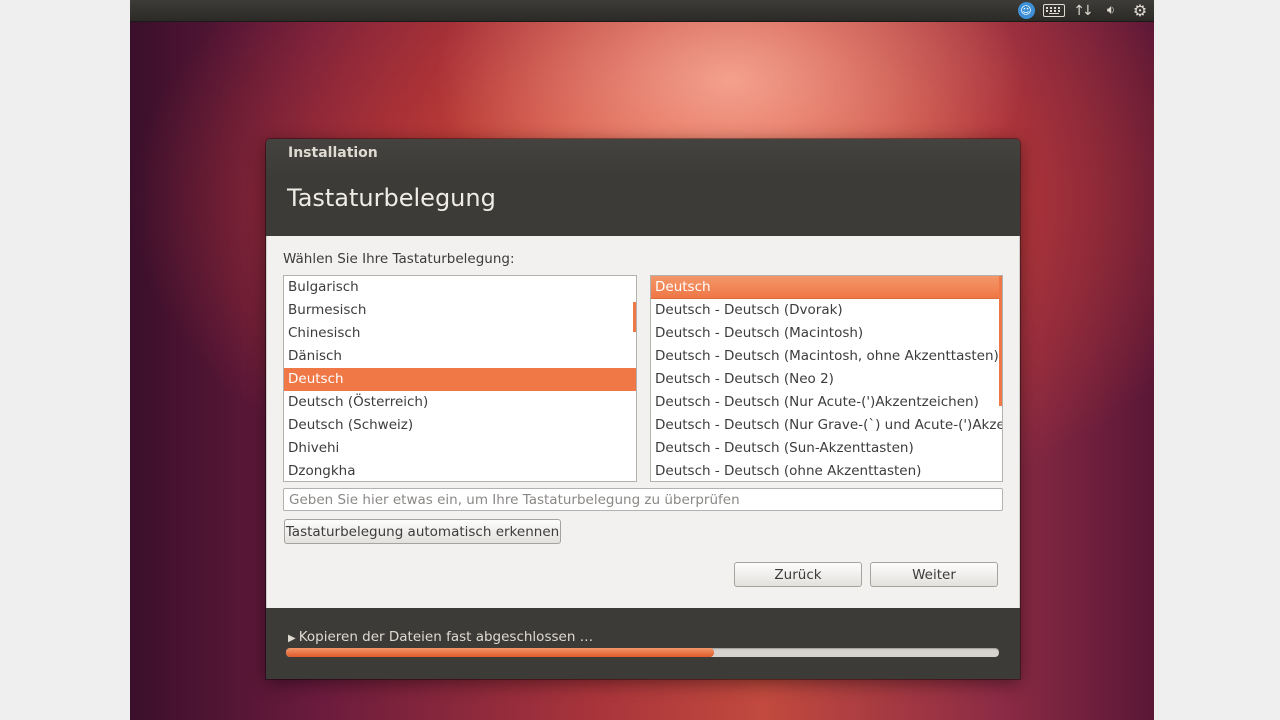 Image resolution: width=1280 pixels, height=720 pixels. I want to click on detect-layout-button: Tastaturbelegung automatisch erkennen, so click(422, 531).